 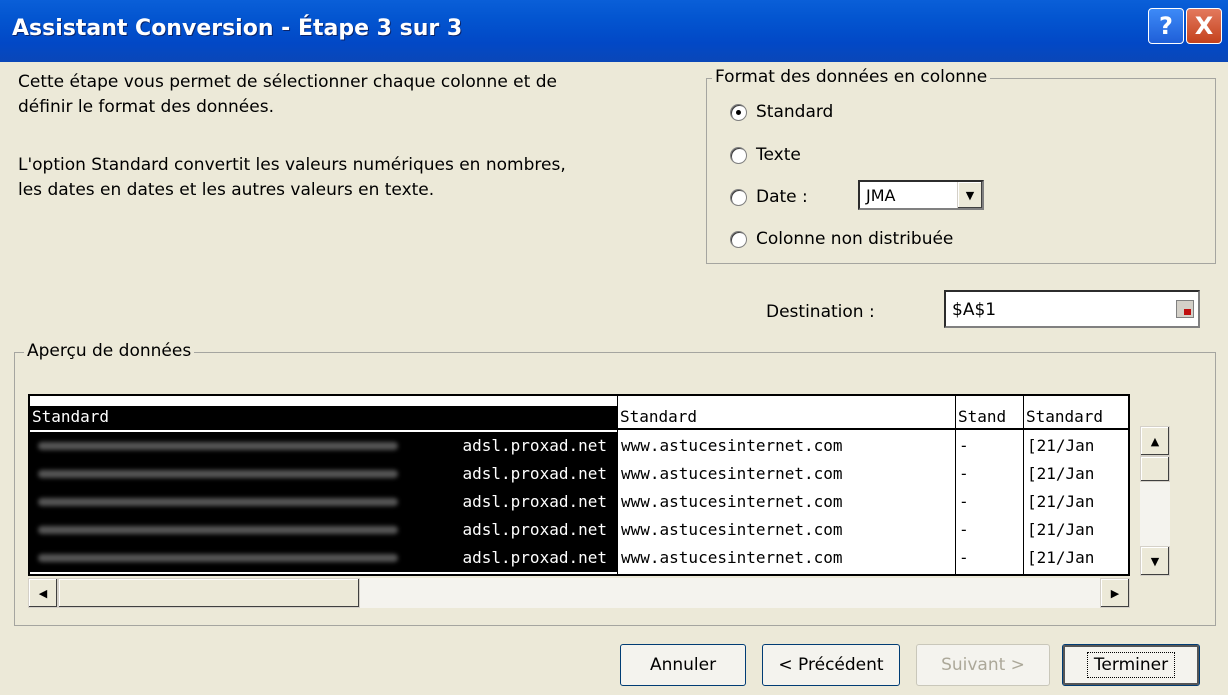 I want to click on radio-skip-column-label: Colonne non distribuée, so click(x=854, y=239).